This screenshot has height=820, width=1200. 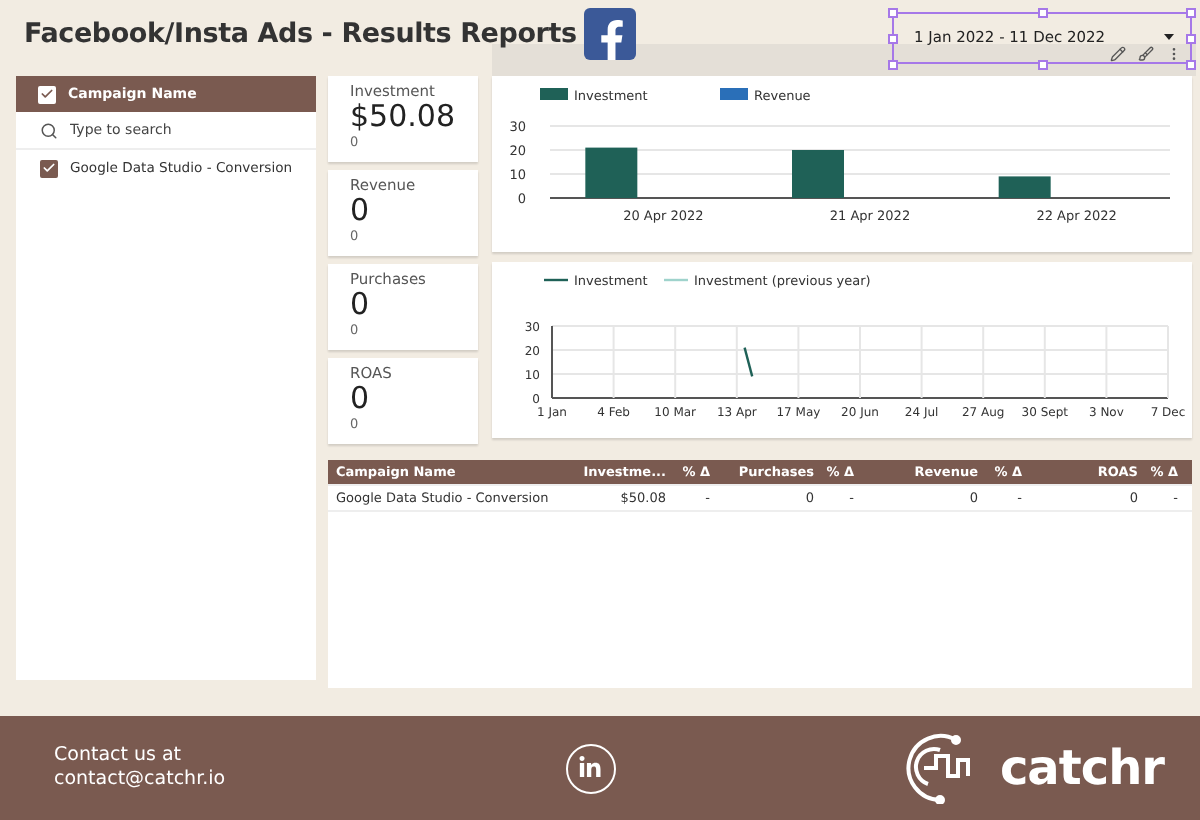 I want to click on brush-icon, so click(x=1146, y=54).